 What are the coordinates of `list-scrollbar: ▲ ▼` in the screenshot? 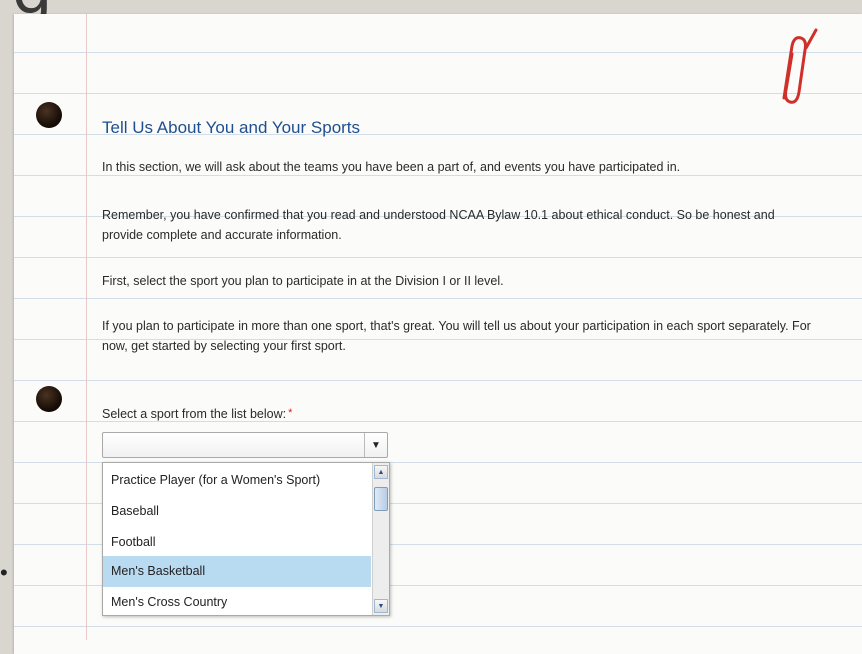 It's located at (380, 539).